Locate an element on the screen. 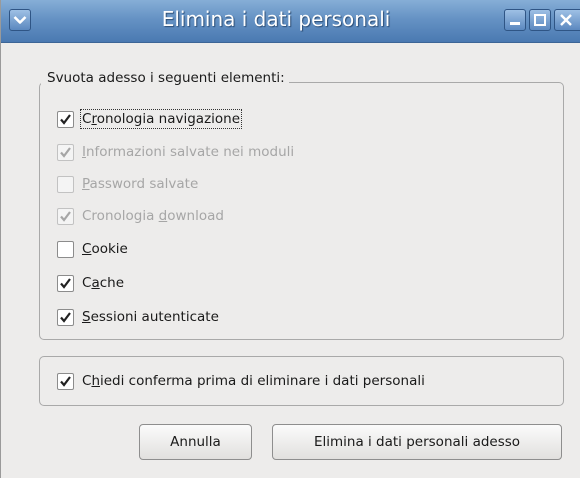 The width and height of the screenshot is (580, 478). checkbox-passwords is located at coordinates (65, 184).